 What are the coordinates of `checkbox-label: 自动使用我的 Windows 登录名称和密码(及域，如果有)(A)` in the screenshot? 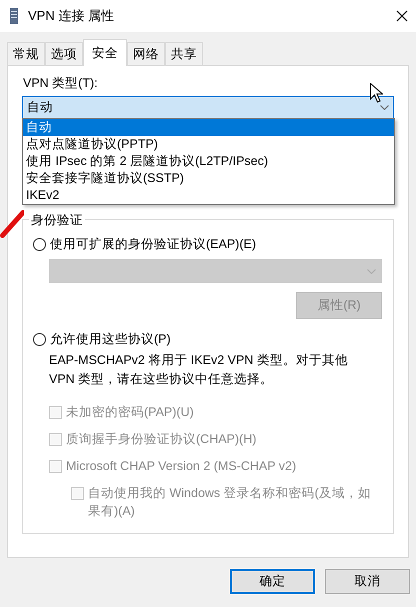 It's located at (230, 502).